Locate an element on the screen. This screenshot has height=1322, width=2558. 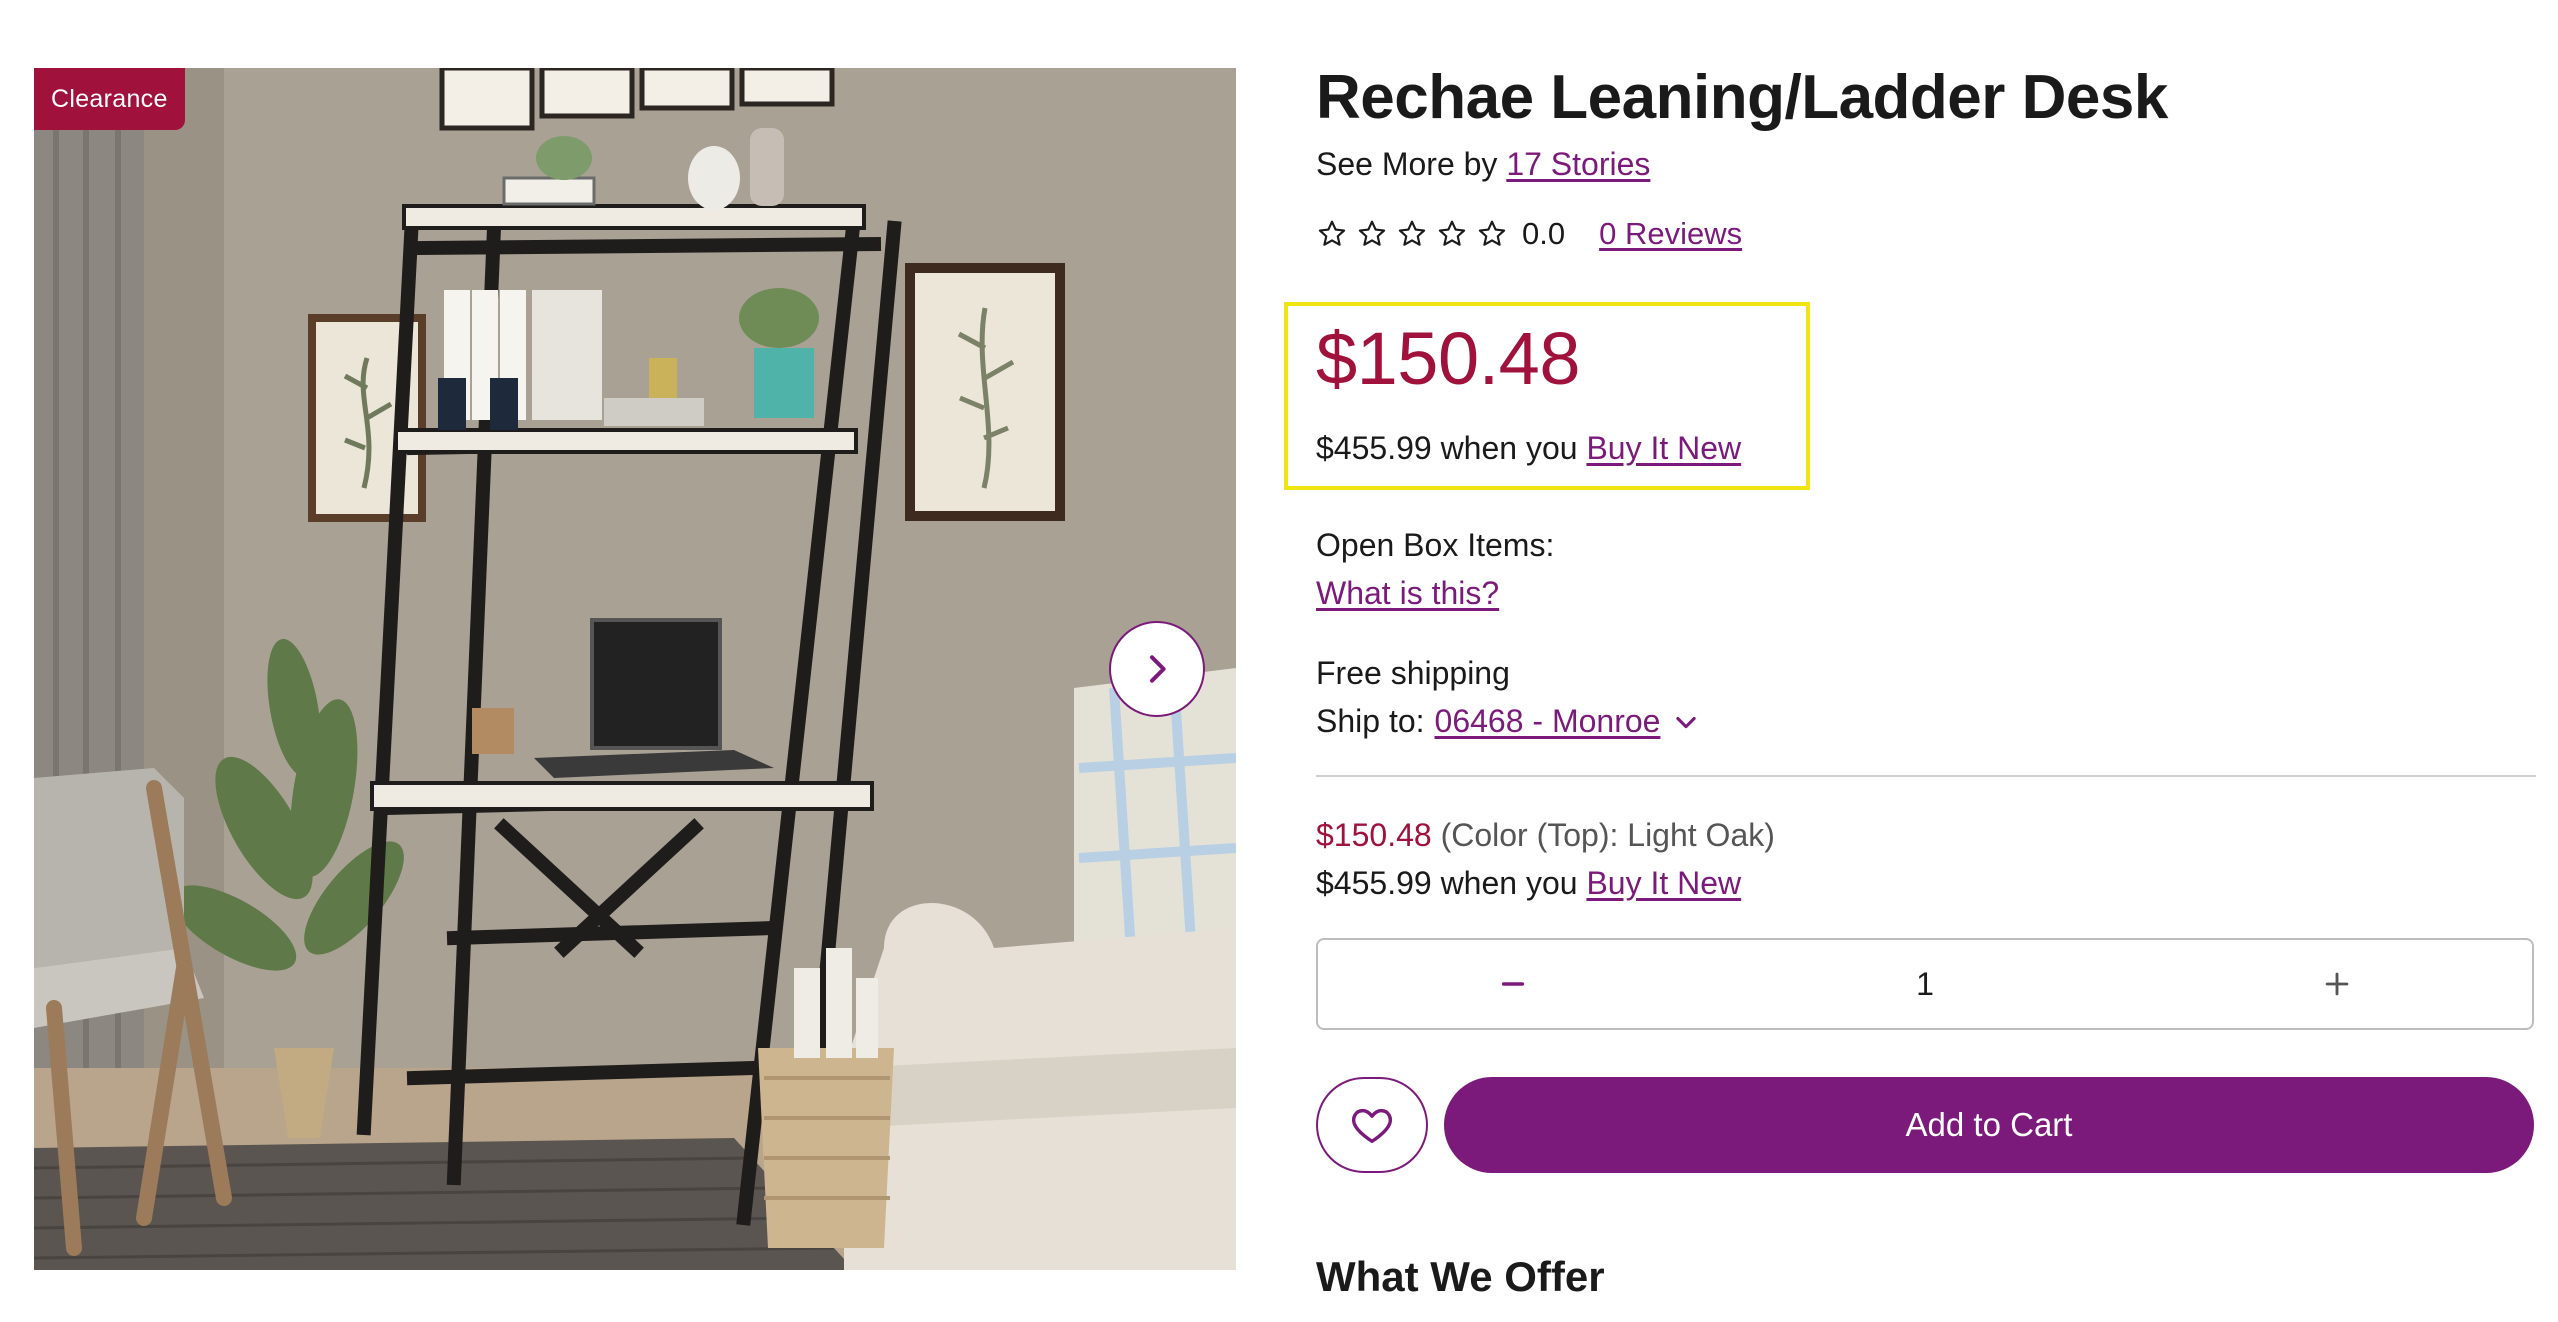
decrease-quantity-button is located at coordinates (1513, 984).